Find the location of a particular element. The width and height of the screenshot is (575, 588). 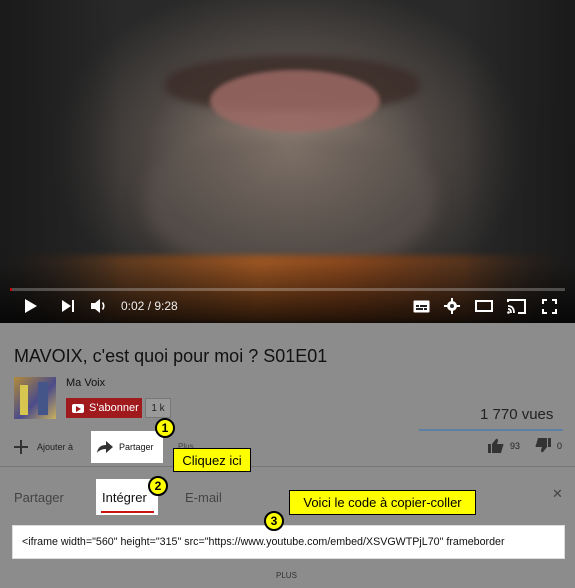

youtube-logo-icon is located at coordinates (78, 408).